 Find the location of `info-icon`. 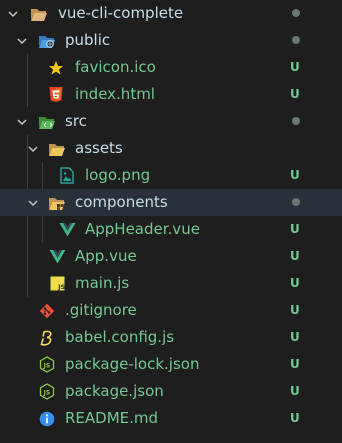

info-icon is located at coordinates (47, 419).